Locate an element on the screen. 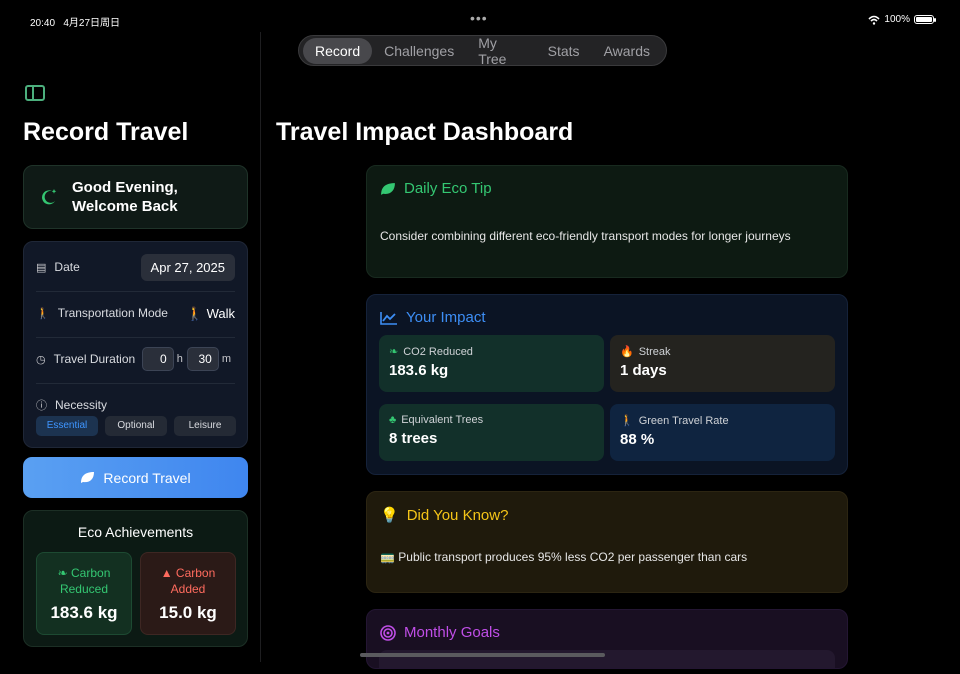 This screenshot has height=674, width=960. necessity-leisure: Leisure is located at coordinates (205, 426).